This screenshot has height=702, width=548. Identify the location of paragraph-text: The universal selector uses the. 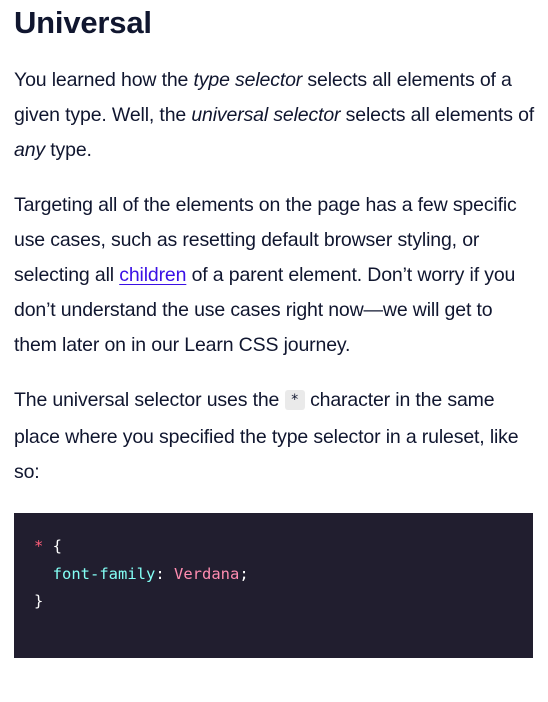
(149, 400).